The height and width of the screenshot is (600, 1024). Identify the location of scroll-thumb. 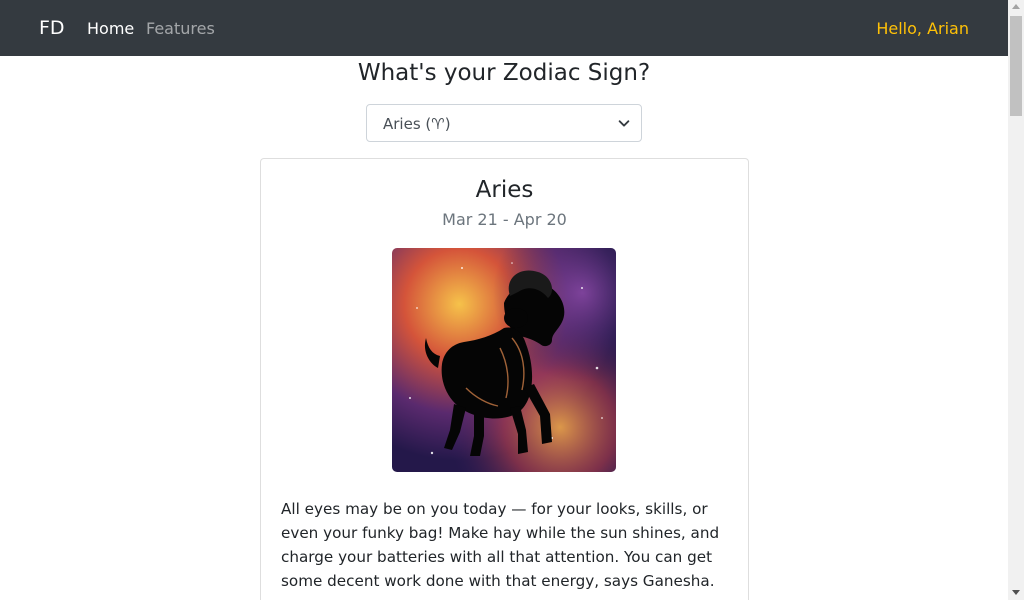
(1016, 66).